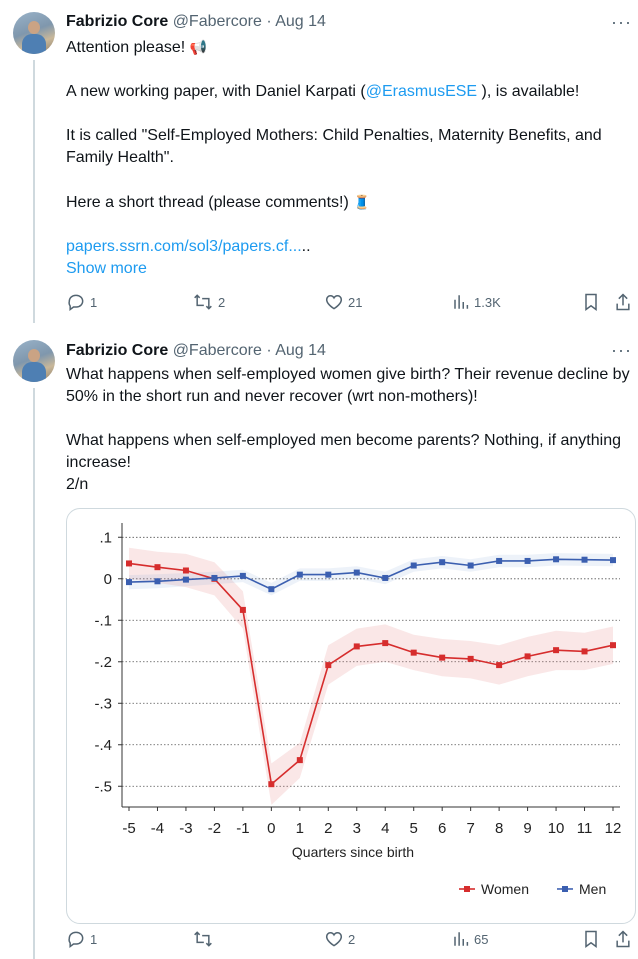 The height and width of the screenshot is (959, 638). Describe the element at coordinates (306, 246) in the screenshot. I see `link-ellipsis: ..` at that location.